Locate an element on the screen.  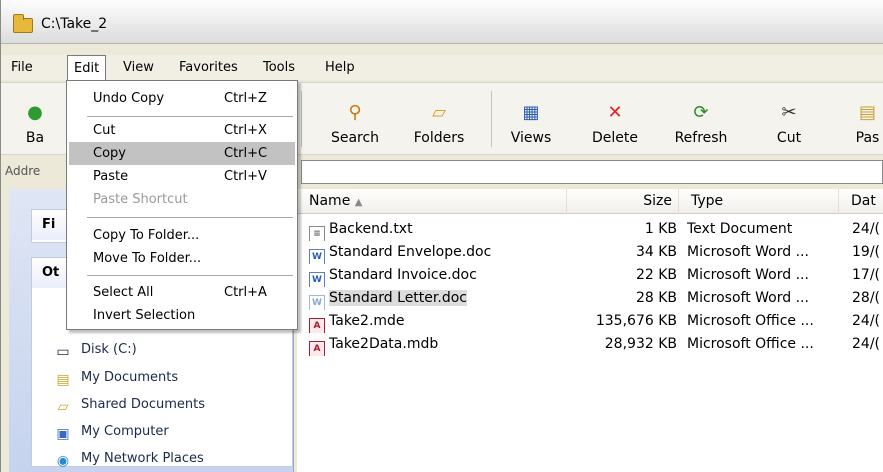
paste-button: ▤ Pas is located at coordinates (867, 119).